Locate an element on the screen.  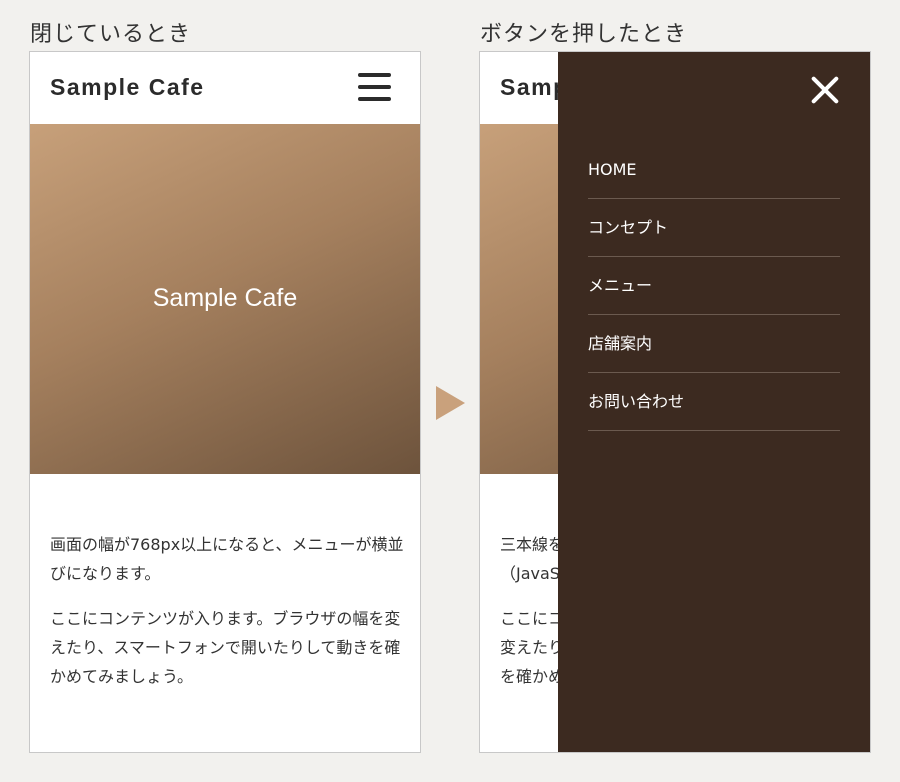
caption-opened: ボタンを押したとき is located at coordinates (584, 34).